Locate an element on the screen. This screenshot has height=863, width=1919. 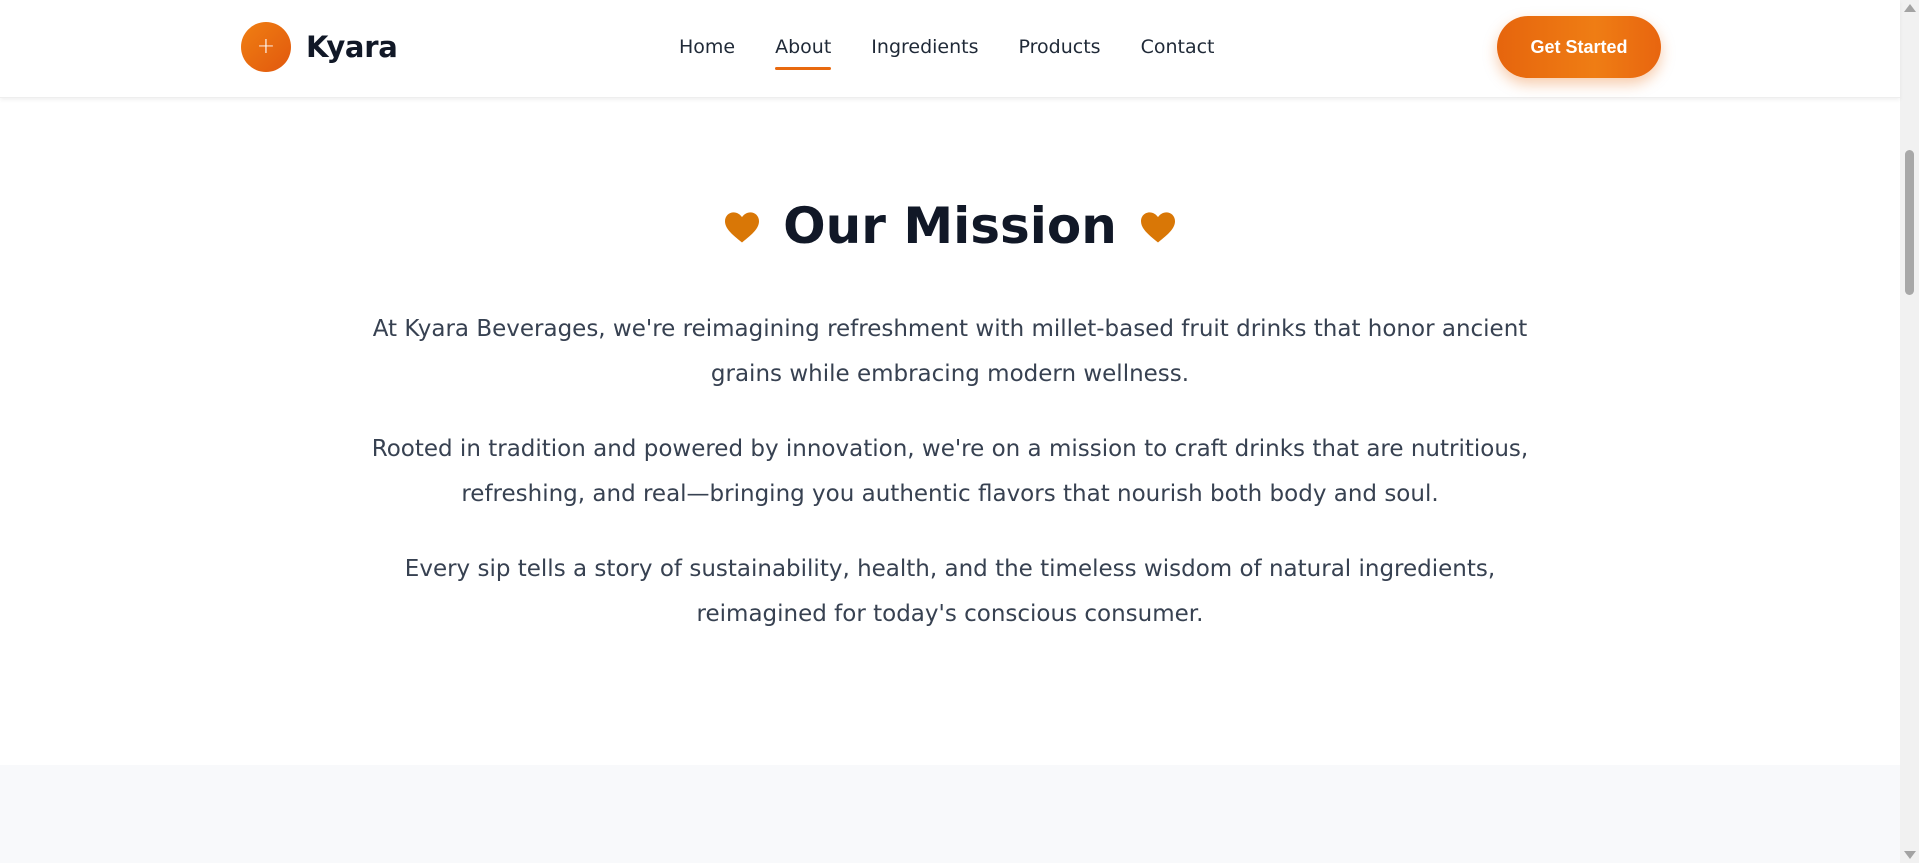
nav-link-about: About is located at coordinates (803, 48).